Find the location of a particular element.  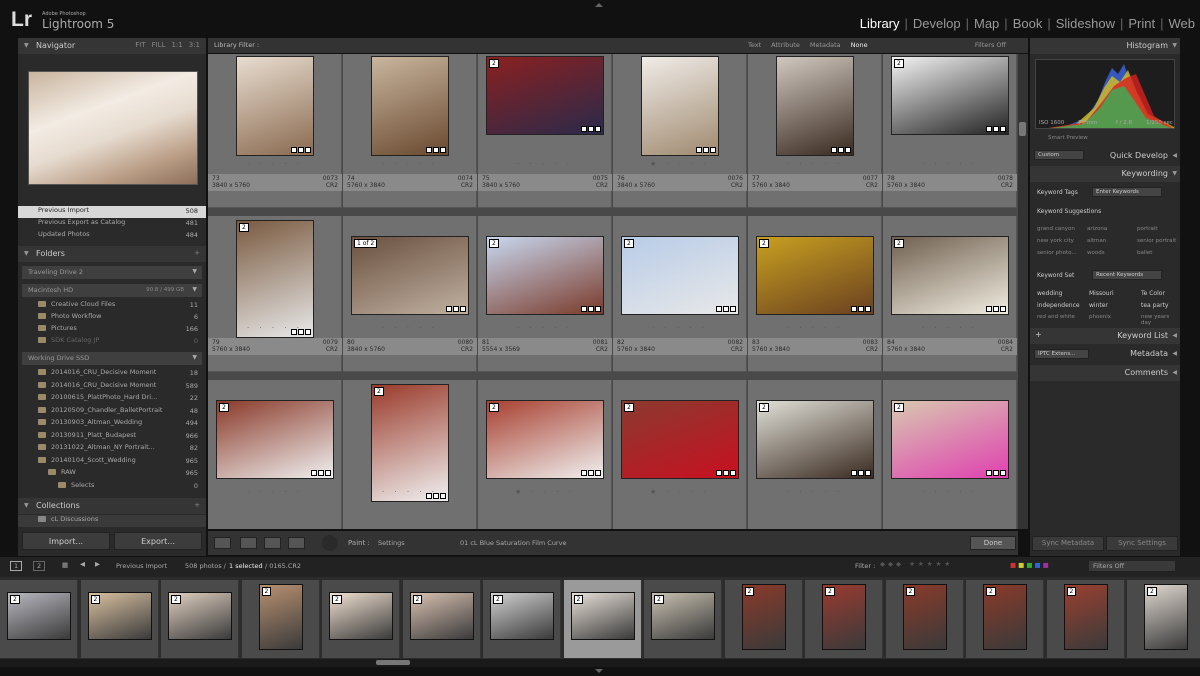

folder-item: Photo Workflow 6 is located at coordinates (112, 318).